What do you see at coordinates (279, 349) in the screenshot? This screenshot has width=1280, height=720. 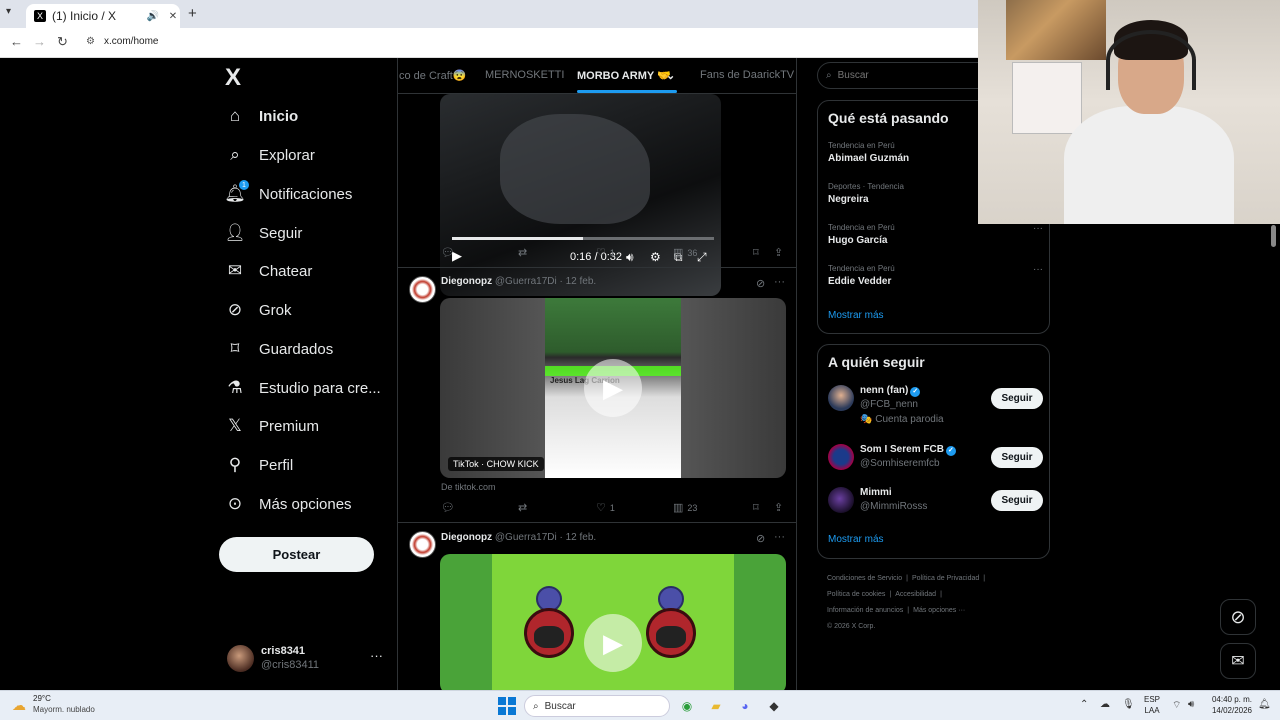 I see `nav-item-guardados: ⌑ Guardados` at bounding box center [279, 349].